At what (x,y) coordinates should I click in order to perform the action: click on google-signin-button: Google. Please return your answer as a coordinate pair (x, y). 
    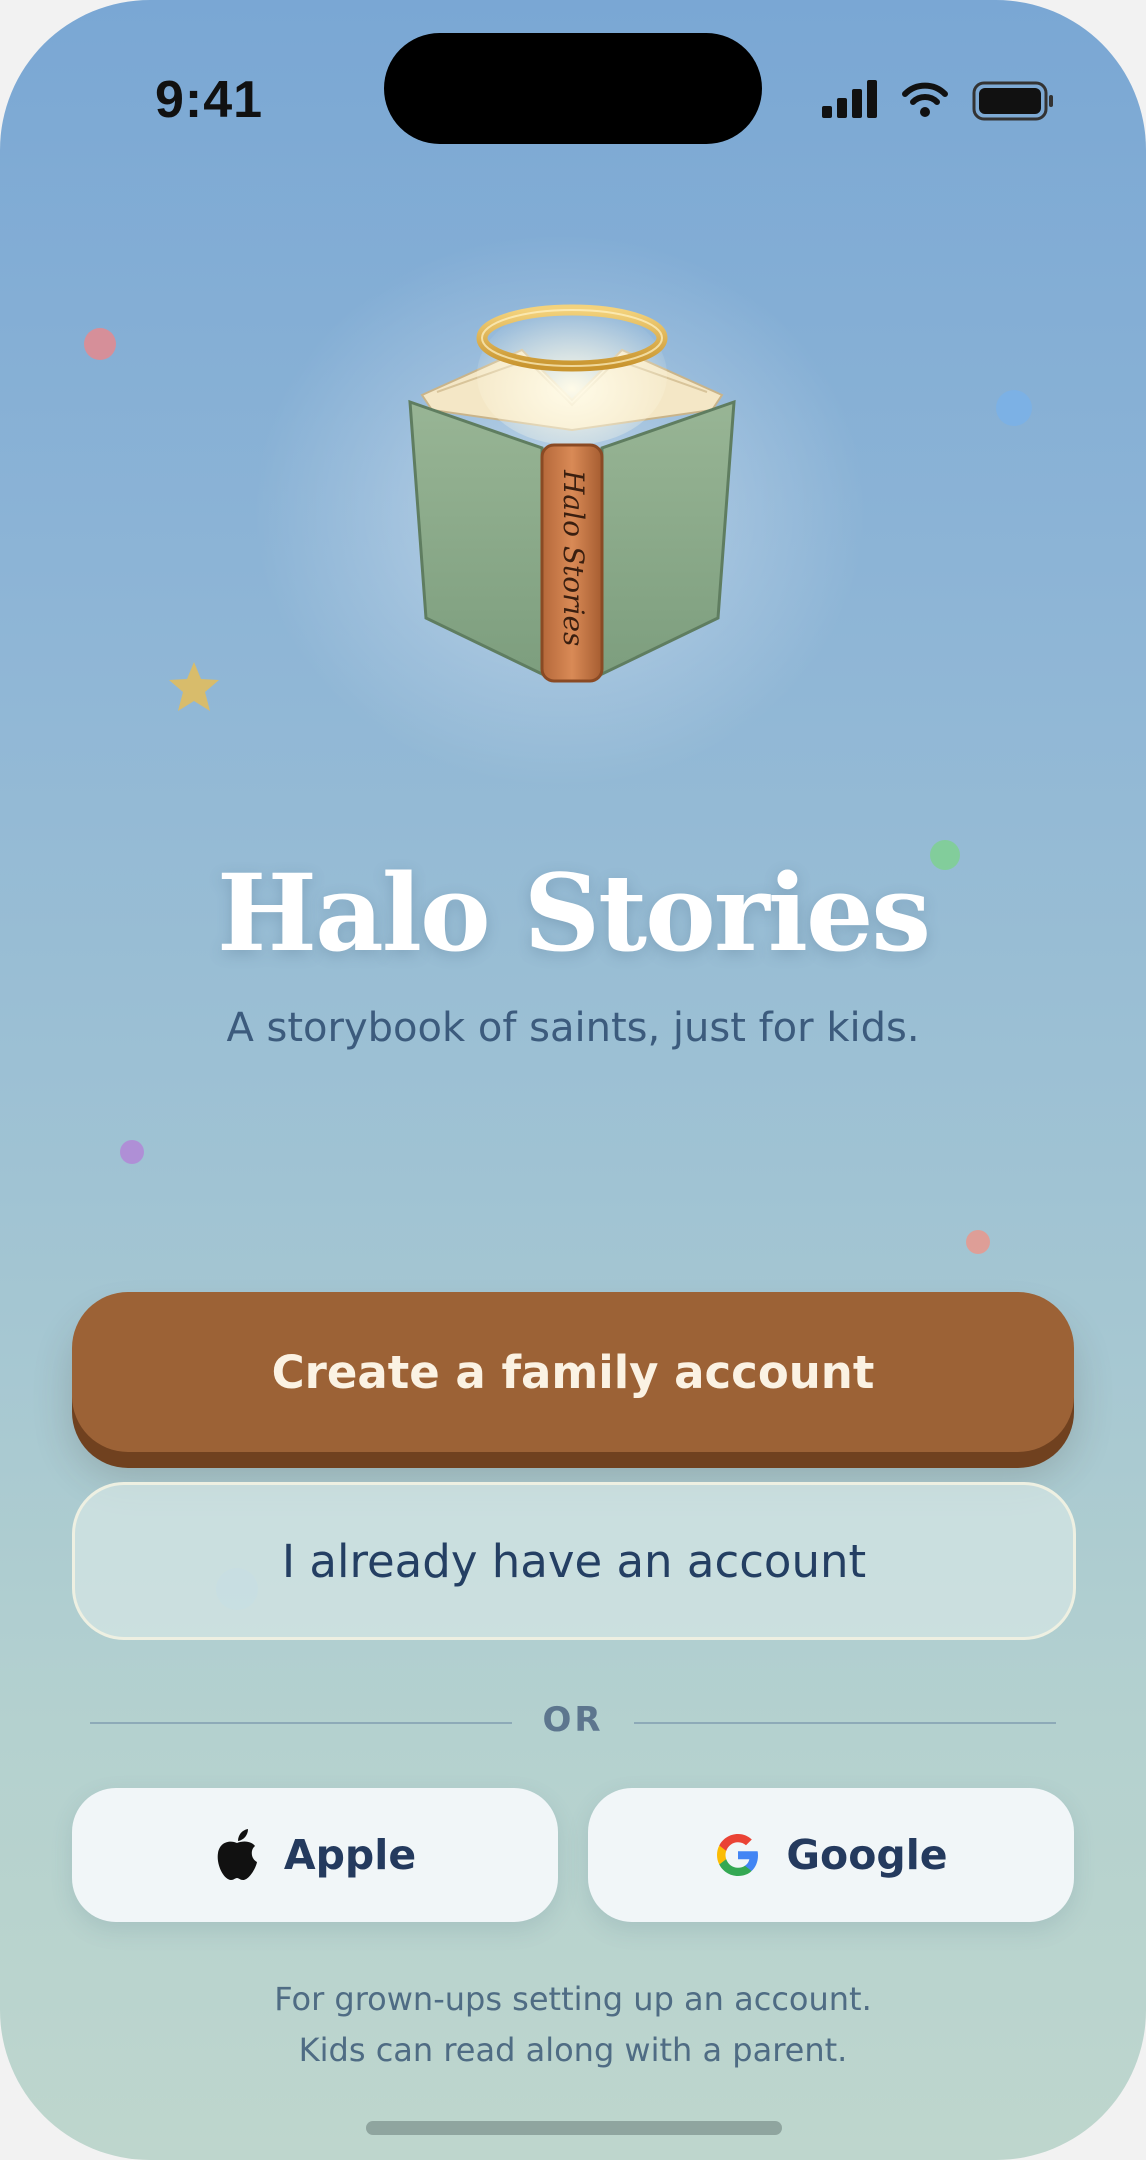
    Looking at the image, I should click on (831, 1855).